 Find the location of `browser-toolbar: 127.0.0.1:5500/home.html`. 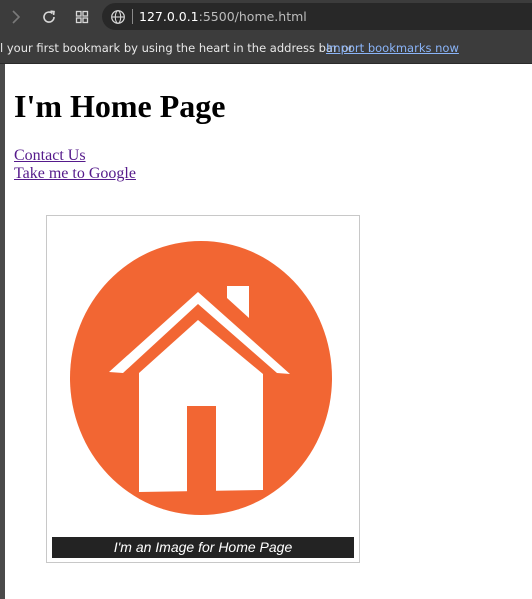

browser-toolbar: 127.0.0.1:5500/home.html is located at coordinates (266, 16).